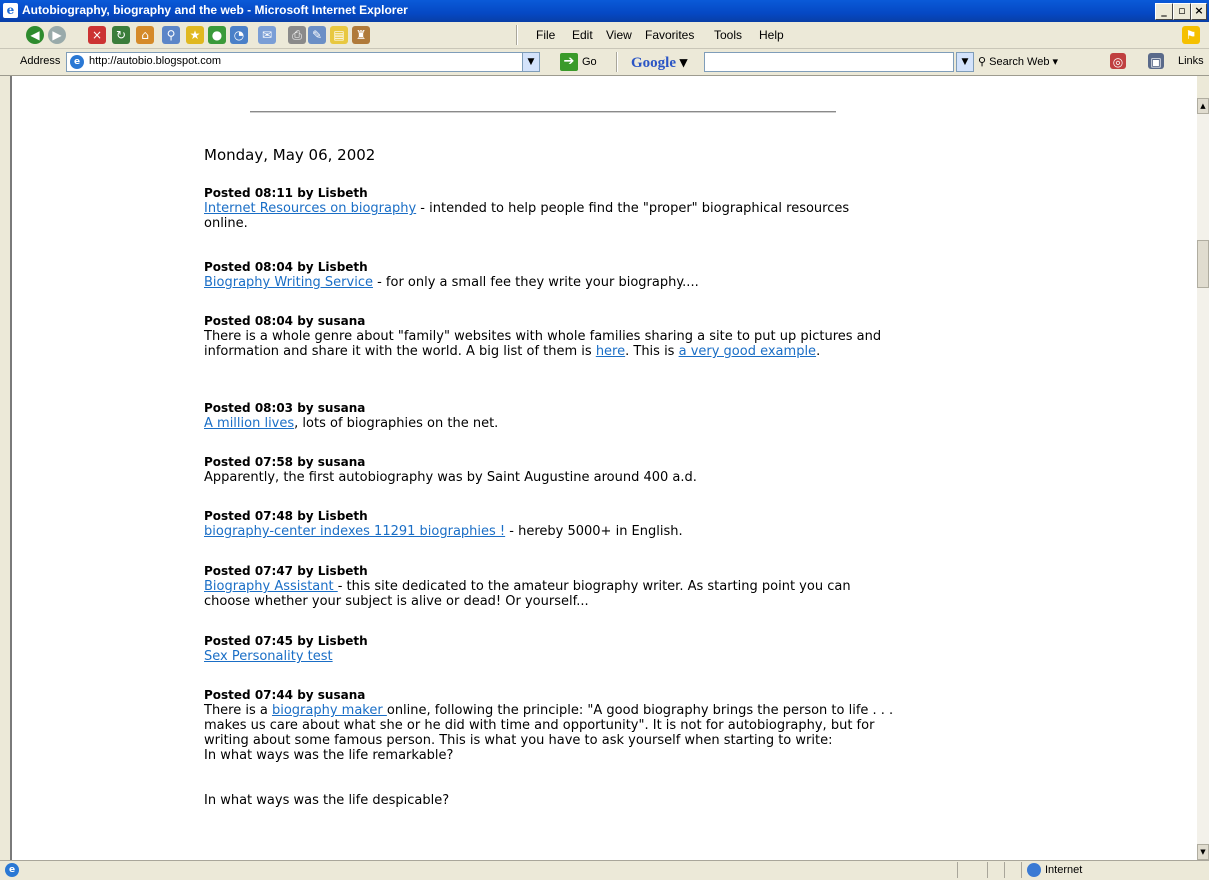 Image resolution: width=1209 pixels, height=880 pixels. Describe the element at coordinates (396, 423) in the screenshot. I see `post-text: , lots of biographies on the net.` at that location.